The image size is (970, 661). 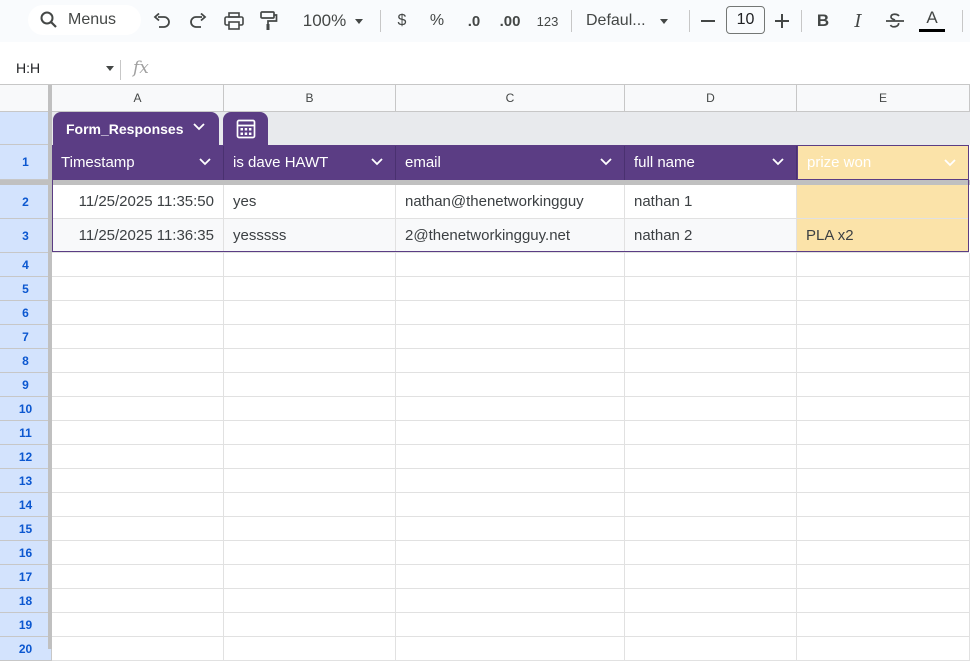 I want to click on row-header-16: 16, so click(x=26, y=553).